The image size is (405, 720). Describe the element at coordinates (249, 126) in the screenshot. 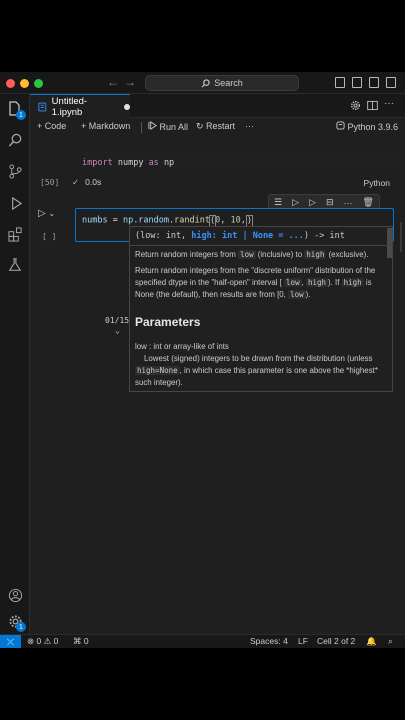

I see `toolbar-more-button: ···` at that location.